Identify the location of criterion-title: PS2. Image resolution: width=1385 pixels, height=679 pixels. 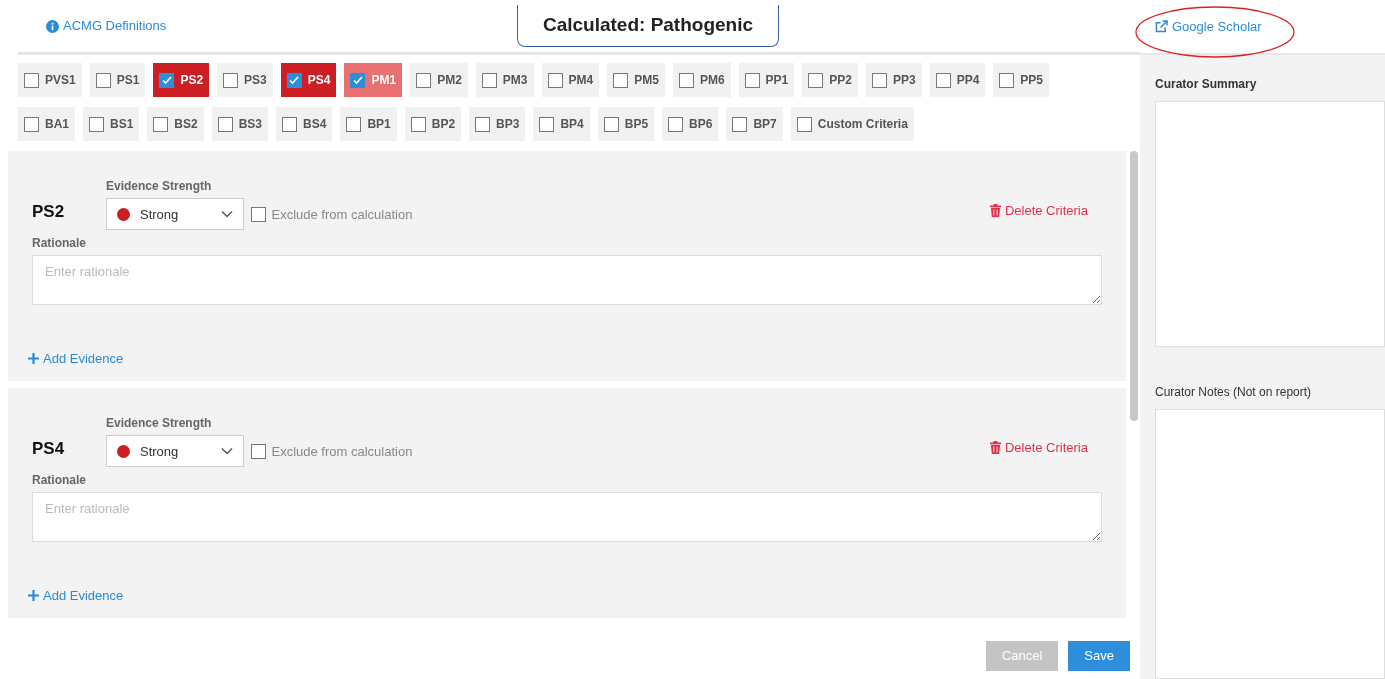
(49, 212).